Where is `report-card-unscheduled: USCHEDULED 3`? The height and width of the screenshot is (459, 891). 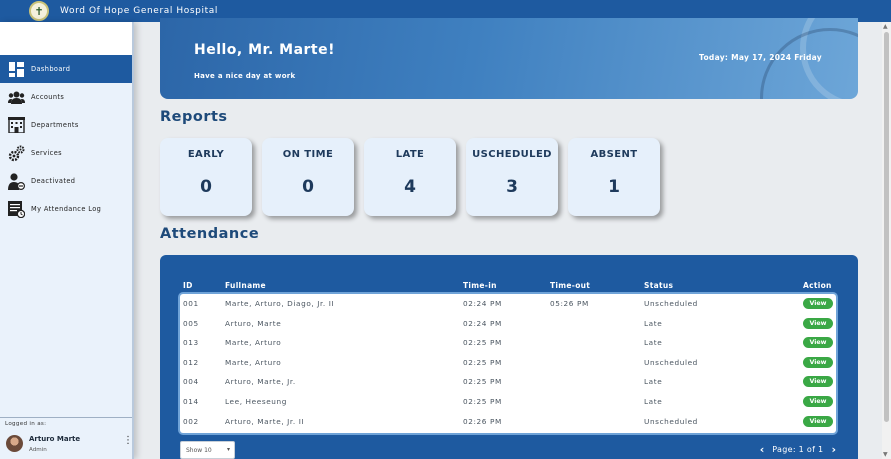
report-card-unscheduled: USCHEDULED 3 is located at coordinates (512, 177).